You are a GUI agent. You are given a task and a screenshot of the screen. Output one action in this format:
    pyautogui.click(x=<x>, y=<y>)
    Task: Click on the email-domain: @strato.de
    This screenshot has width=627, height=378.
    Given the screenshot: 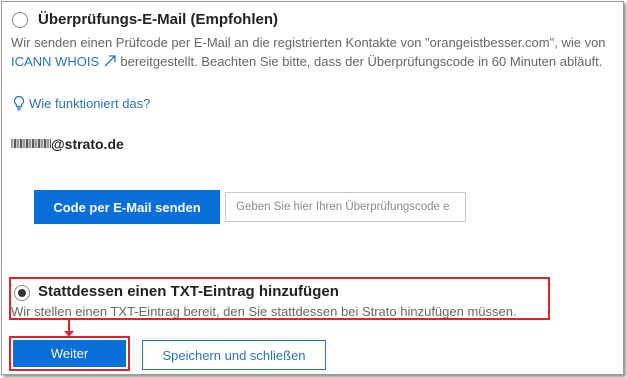 What is the action you would take?
    pyautogui.click(x=87, y=144)
    